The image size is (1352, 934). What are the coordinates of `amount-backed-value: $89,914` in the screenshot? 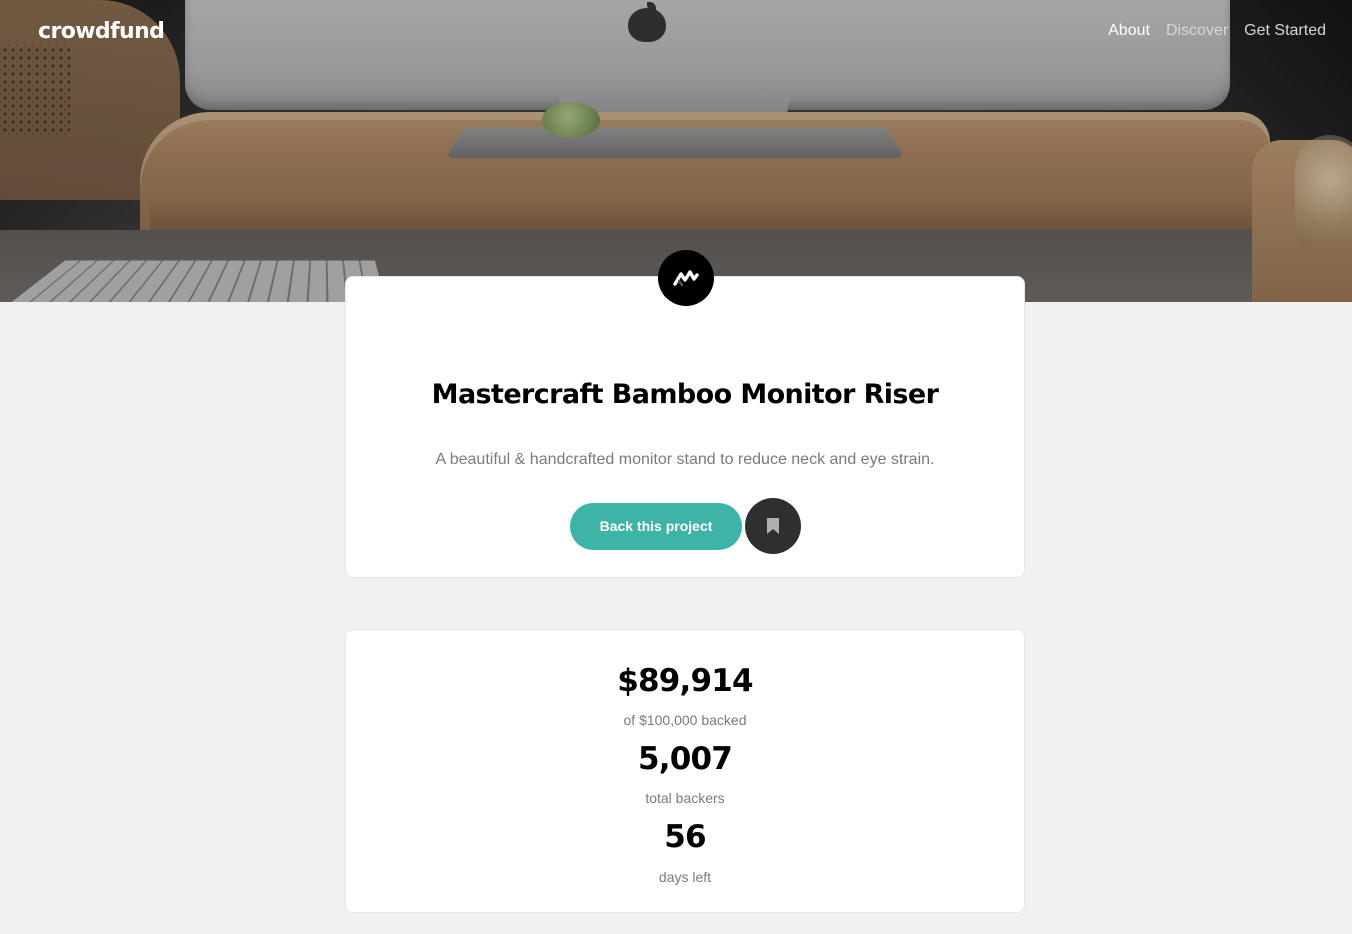 It's located at (685, 681).